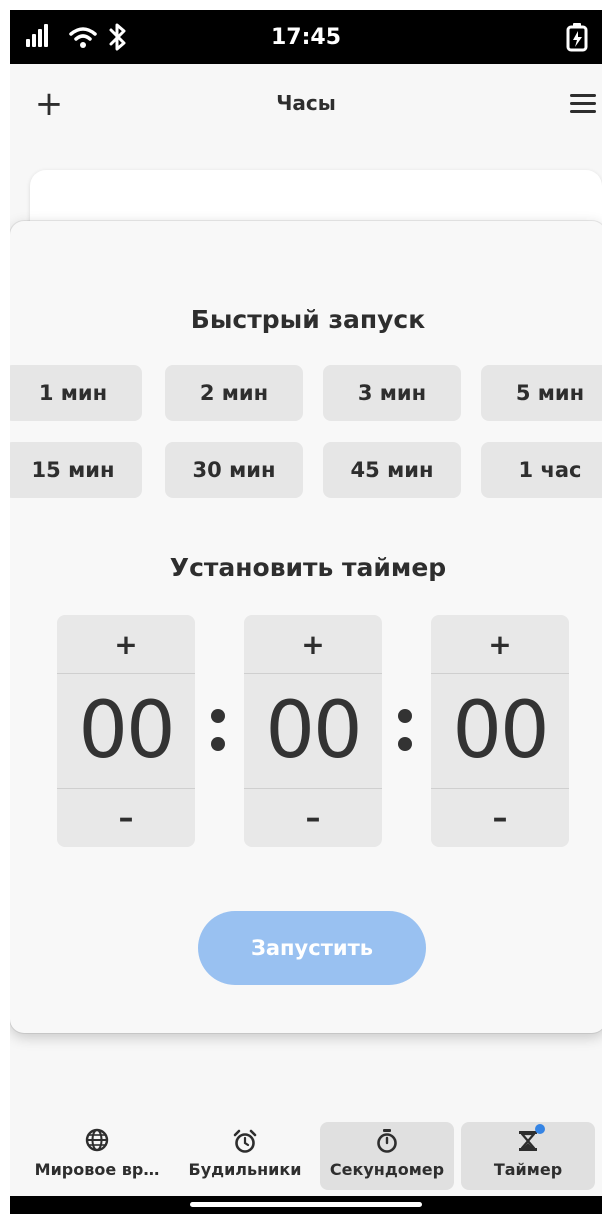 This screenshot has width=606, height=1214. I want to click on add-button: +, so click(49, 104).